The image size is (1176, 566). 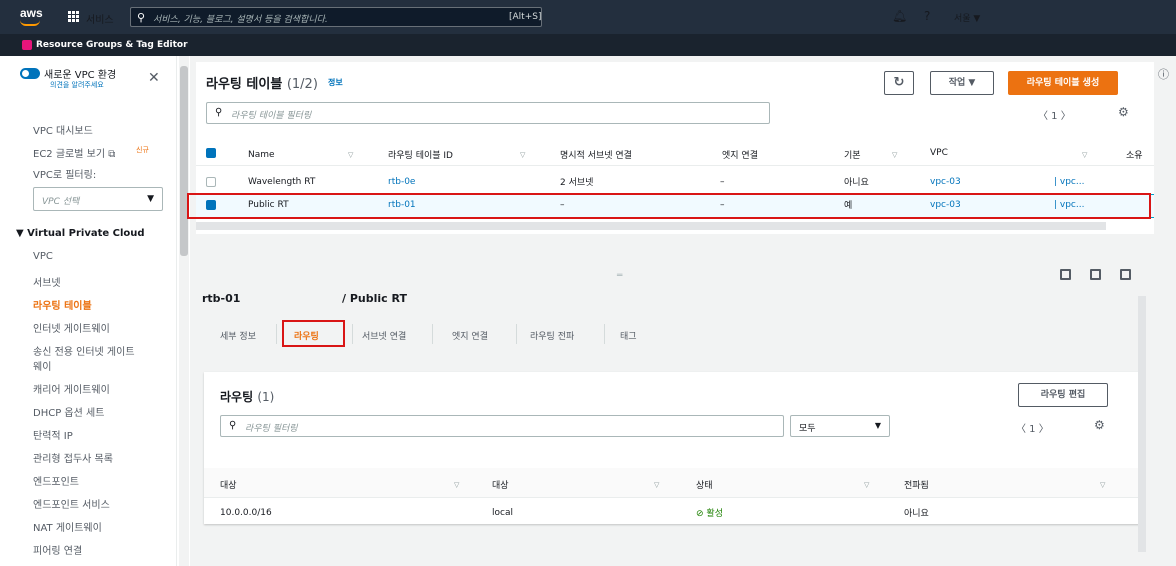 I want to click on aws-logo: aws, so click(x=31, y=13).